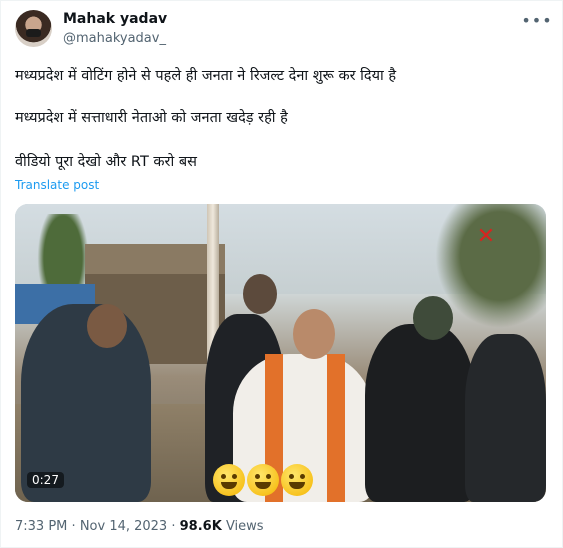 The width and height of the screenshot is (563, 548). Describe the element at coordinates (297, 480) in the screenshot. I see `squinting-laughing-emoji-icon` at that location.